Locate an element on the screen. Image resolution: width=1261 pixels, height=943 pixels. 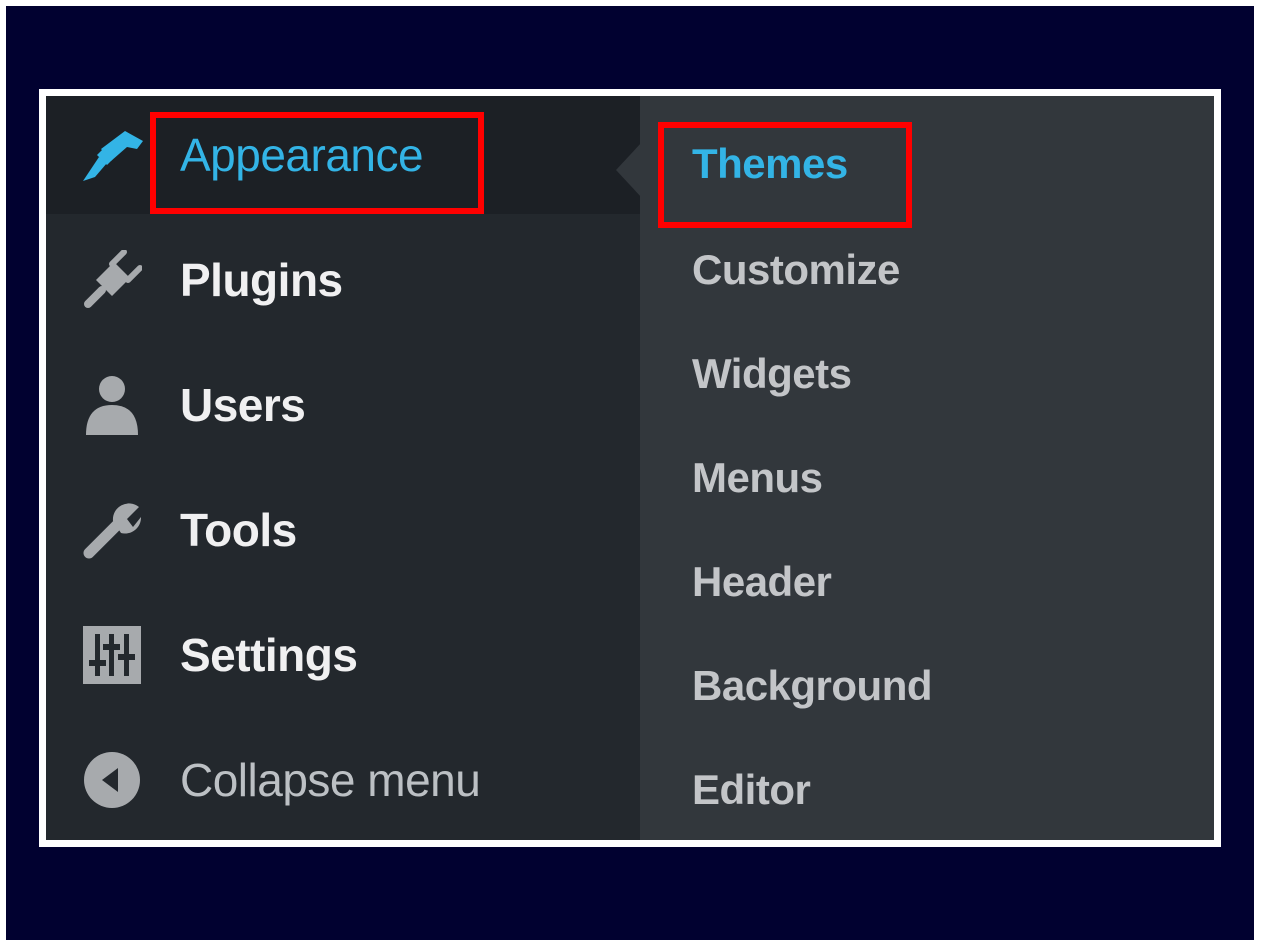
paint-brush-icon is located at coordinates (112, 155).